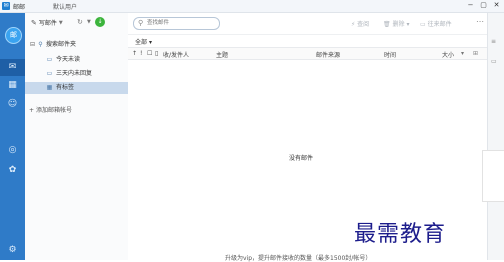  What do you see at coordinates (19, 7) in the screenshot?
I see `app-title: 邮邮` at bounding box center [19, 7].